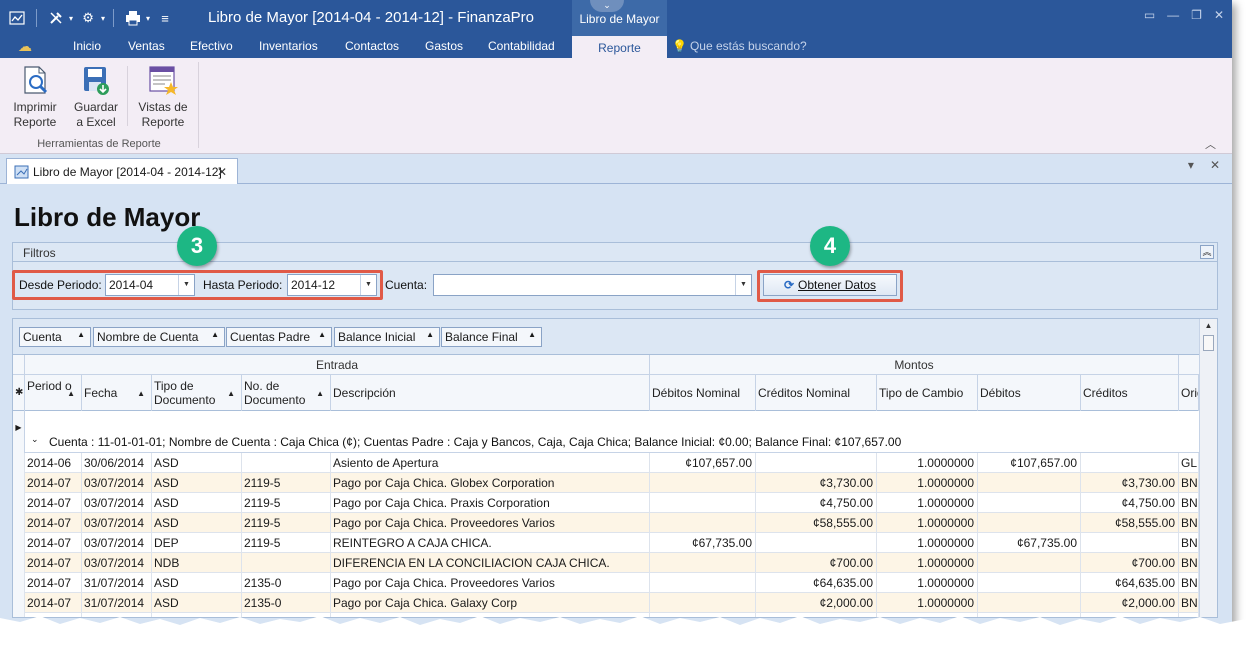 Image resolution: width=1246 pixels, height=646 pixels. Describe the element at coordinates (1130, 563) in the screenshot. I see `cell-creditos: ¢700.00` at that location.